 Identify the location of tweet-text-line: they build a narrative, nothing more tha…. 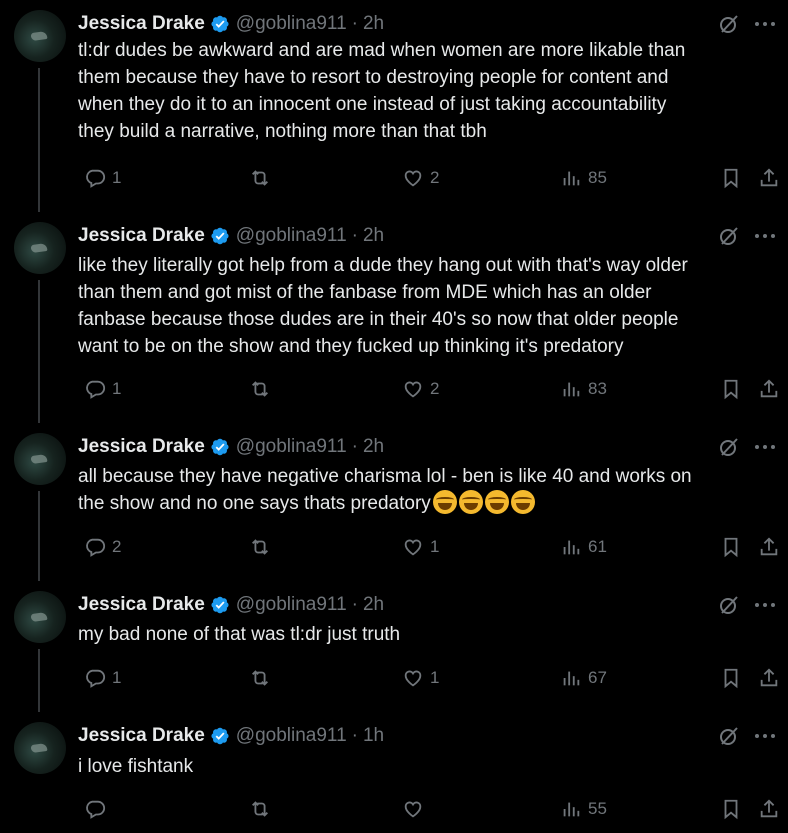
(423, 131).